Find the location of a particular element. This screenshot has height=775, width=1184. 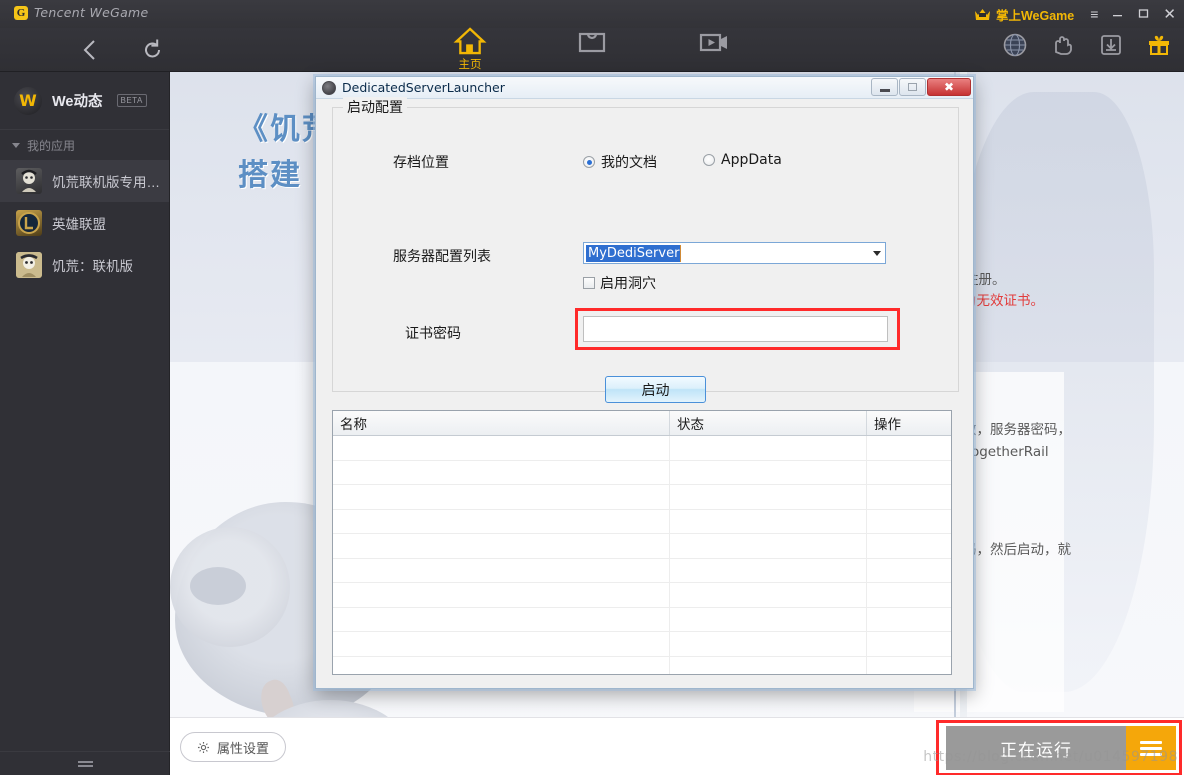

radio-appdata-indicator is located at coordinates (709, 160).